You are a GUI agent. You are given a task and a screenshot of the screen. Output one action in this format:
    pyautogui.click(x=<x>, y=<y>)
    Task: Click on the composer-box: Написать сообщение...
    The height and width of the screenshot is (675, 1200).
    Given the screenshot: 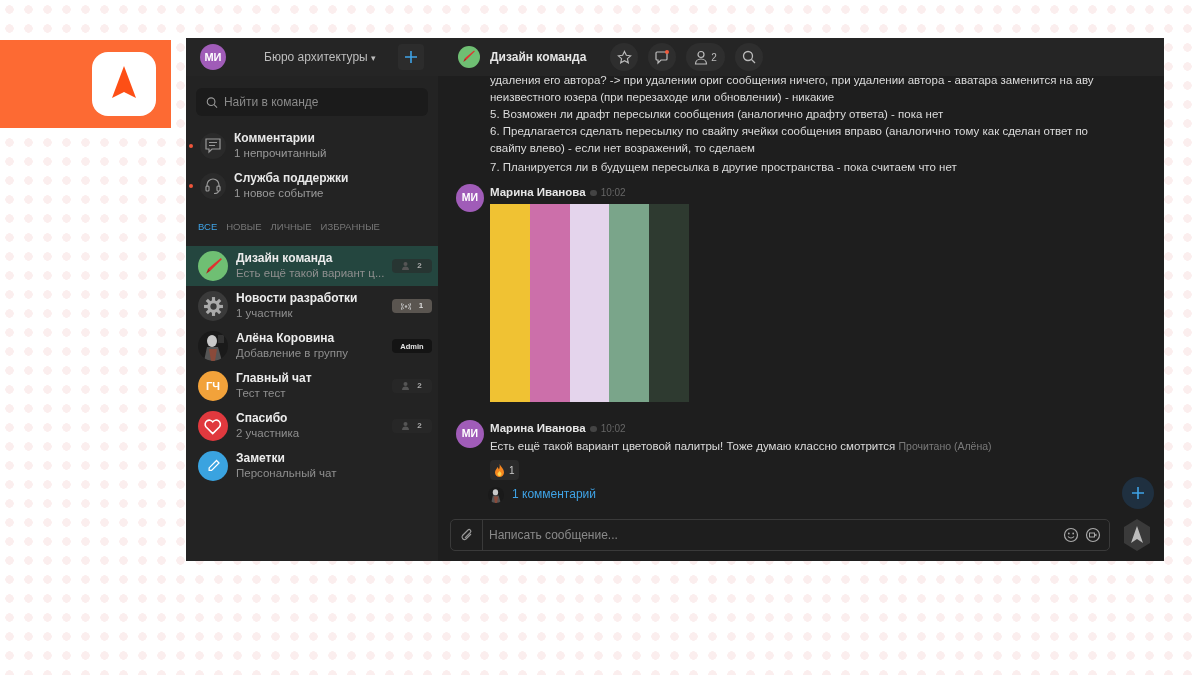 What is the action you would take?
    pyautogui.click(x=780, y=535)
    